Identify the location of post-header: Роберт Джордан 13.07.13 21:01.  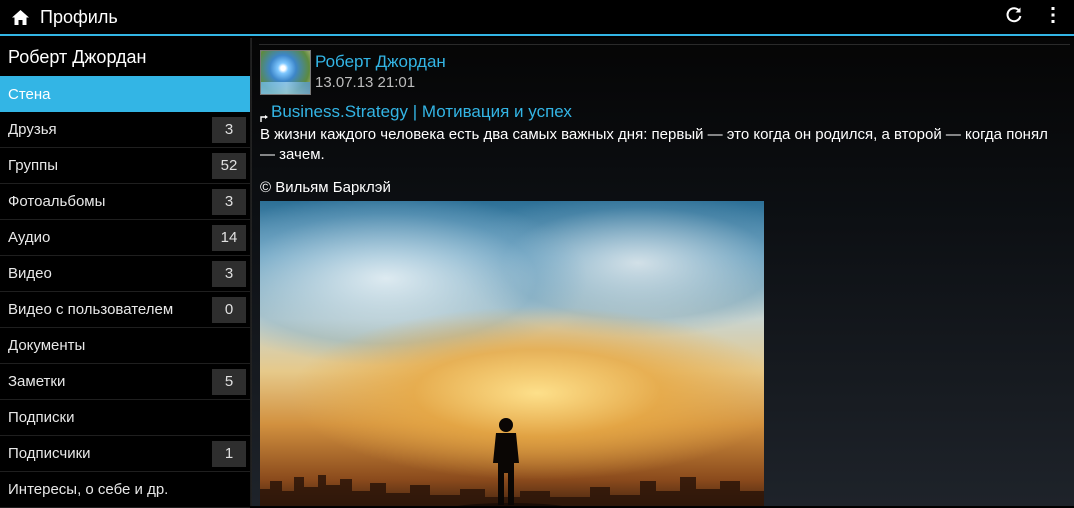
(353, 72).